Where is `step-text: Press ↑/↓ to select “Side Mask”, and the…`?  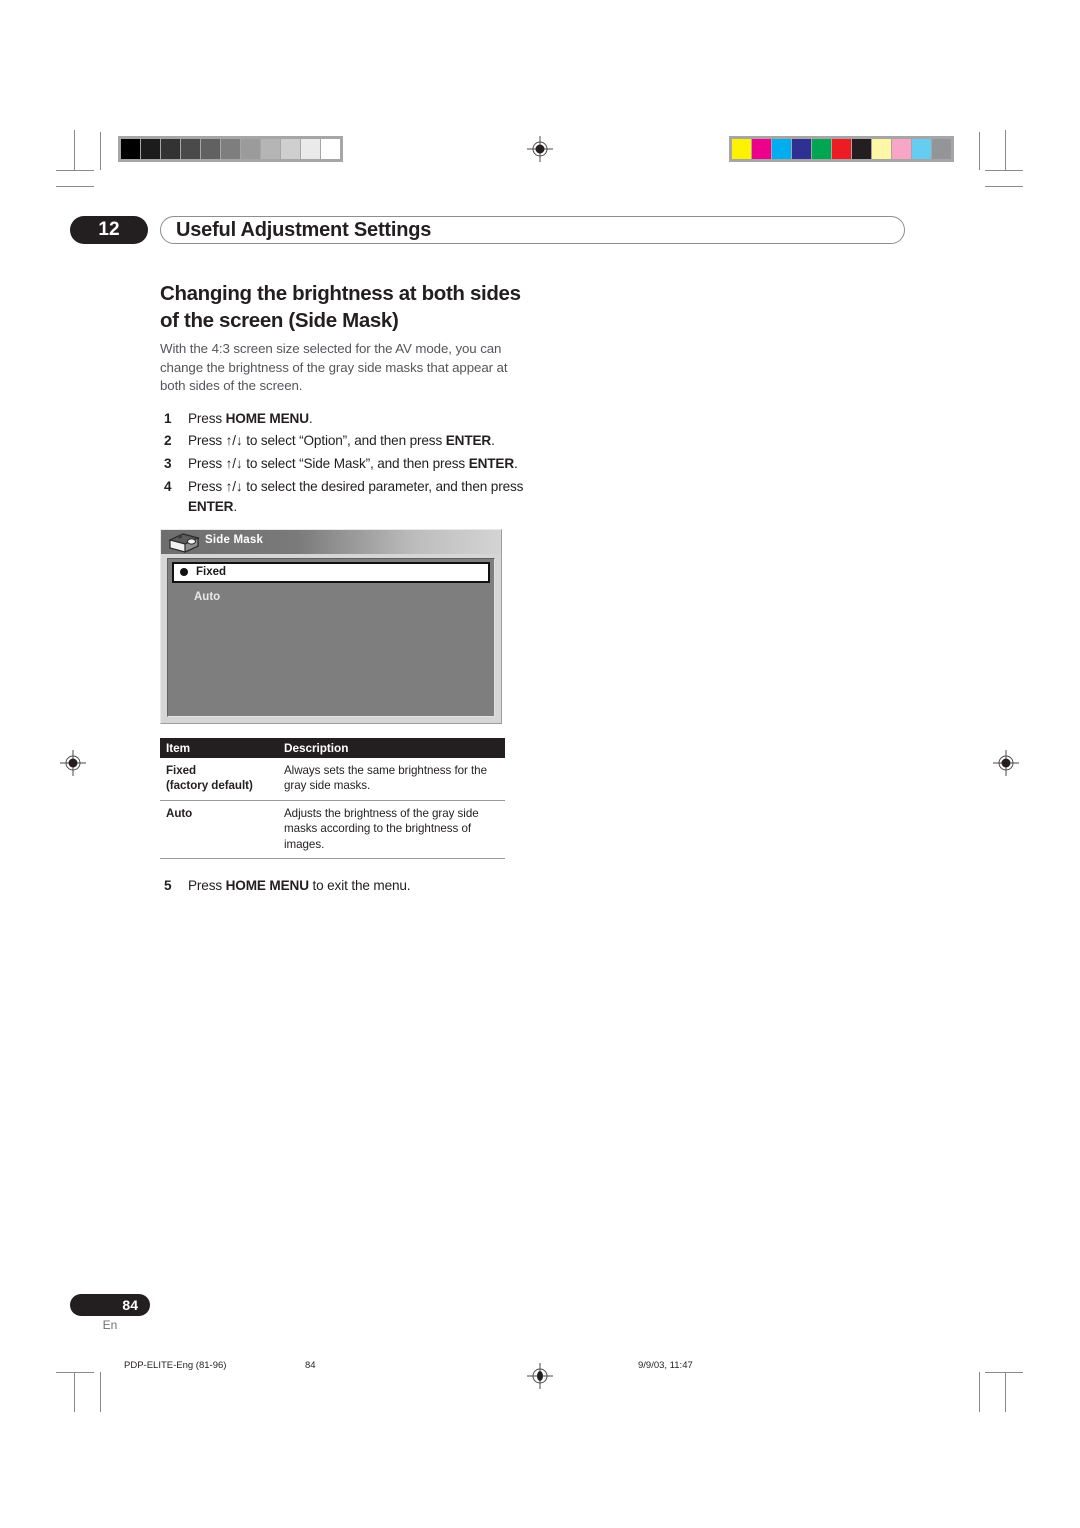
step-text: Press ↑/↓ to select “Side Mask”, and the… is located at coordinates (353, 463).